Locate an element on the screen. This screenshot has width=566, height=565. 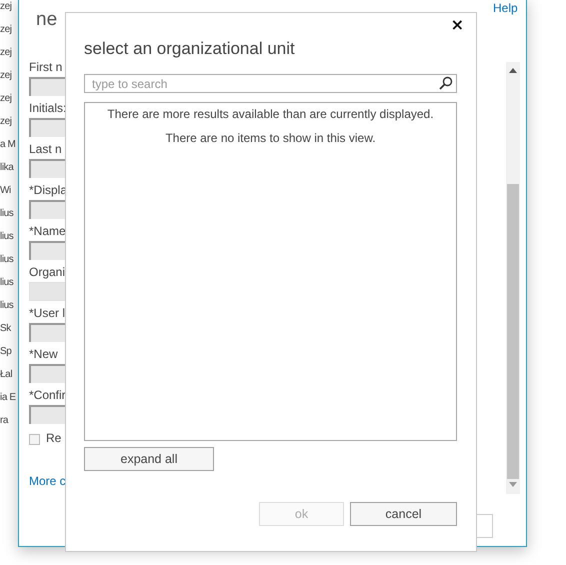
list-item-text: Łal is located at coordinates (6, 379).